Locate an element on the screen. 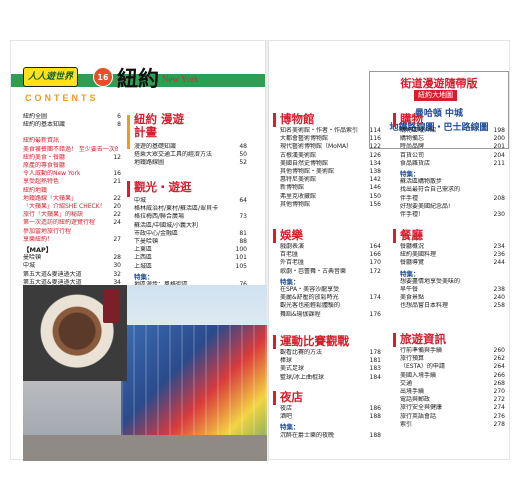 The width and height of the screenshot is (520, 500). toc-entry-page: 8 is located at coordinates (119, 125).